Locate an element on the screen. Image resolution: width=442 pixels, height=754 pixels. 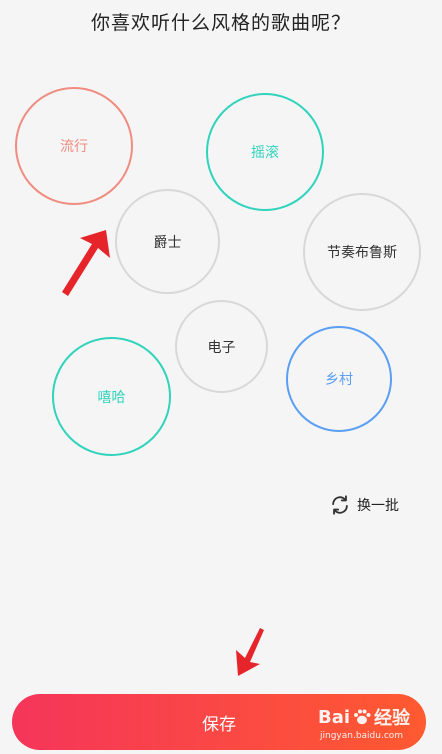
genre-bubble-pop: 流行 is located at coordinates (74, 146).